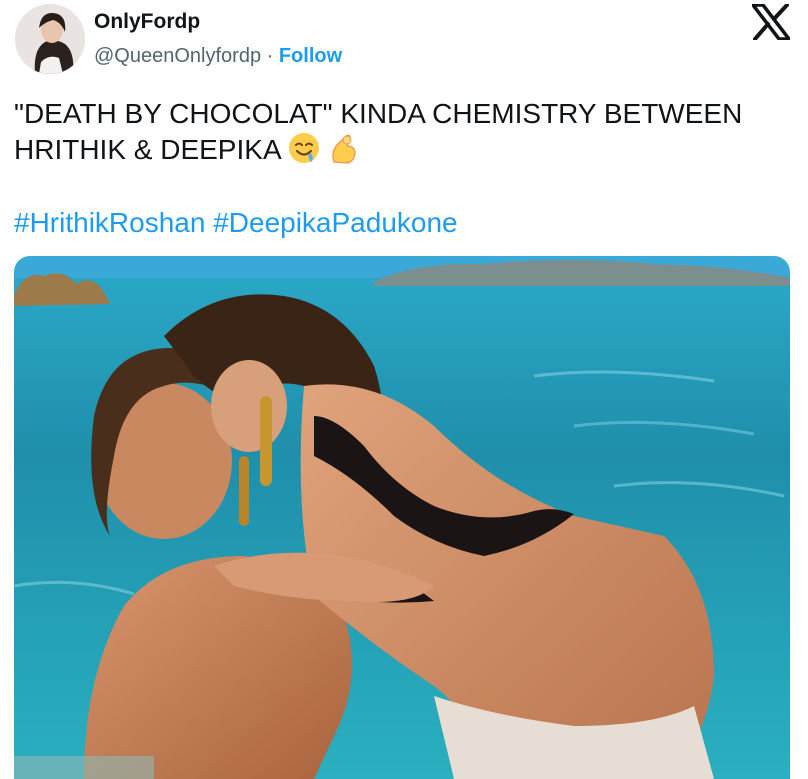 The width and height of the screenshot is (808, 779). Describe the element at coordinates (335, 222) in the screenshot. I see `hashtag-deepika-padukone: #DeepikaPadukone` at that location.